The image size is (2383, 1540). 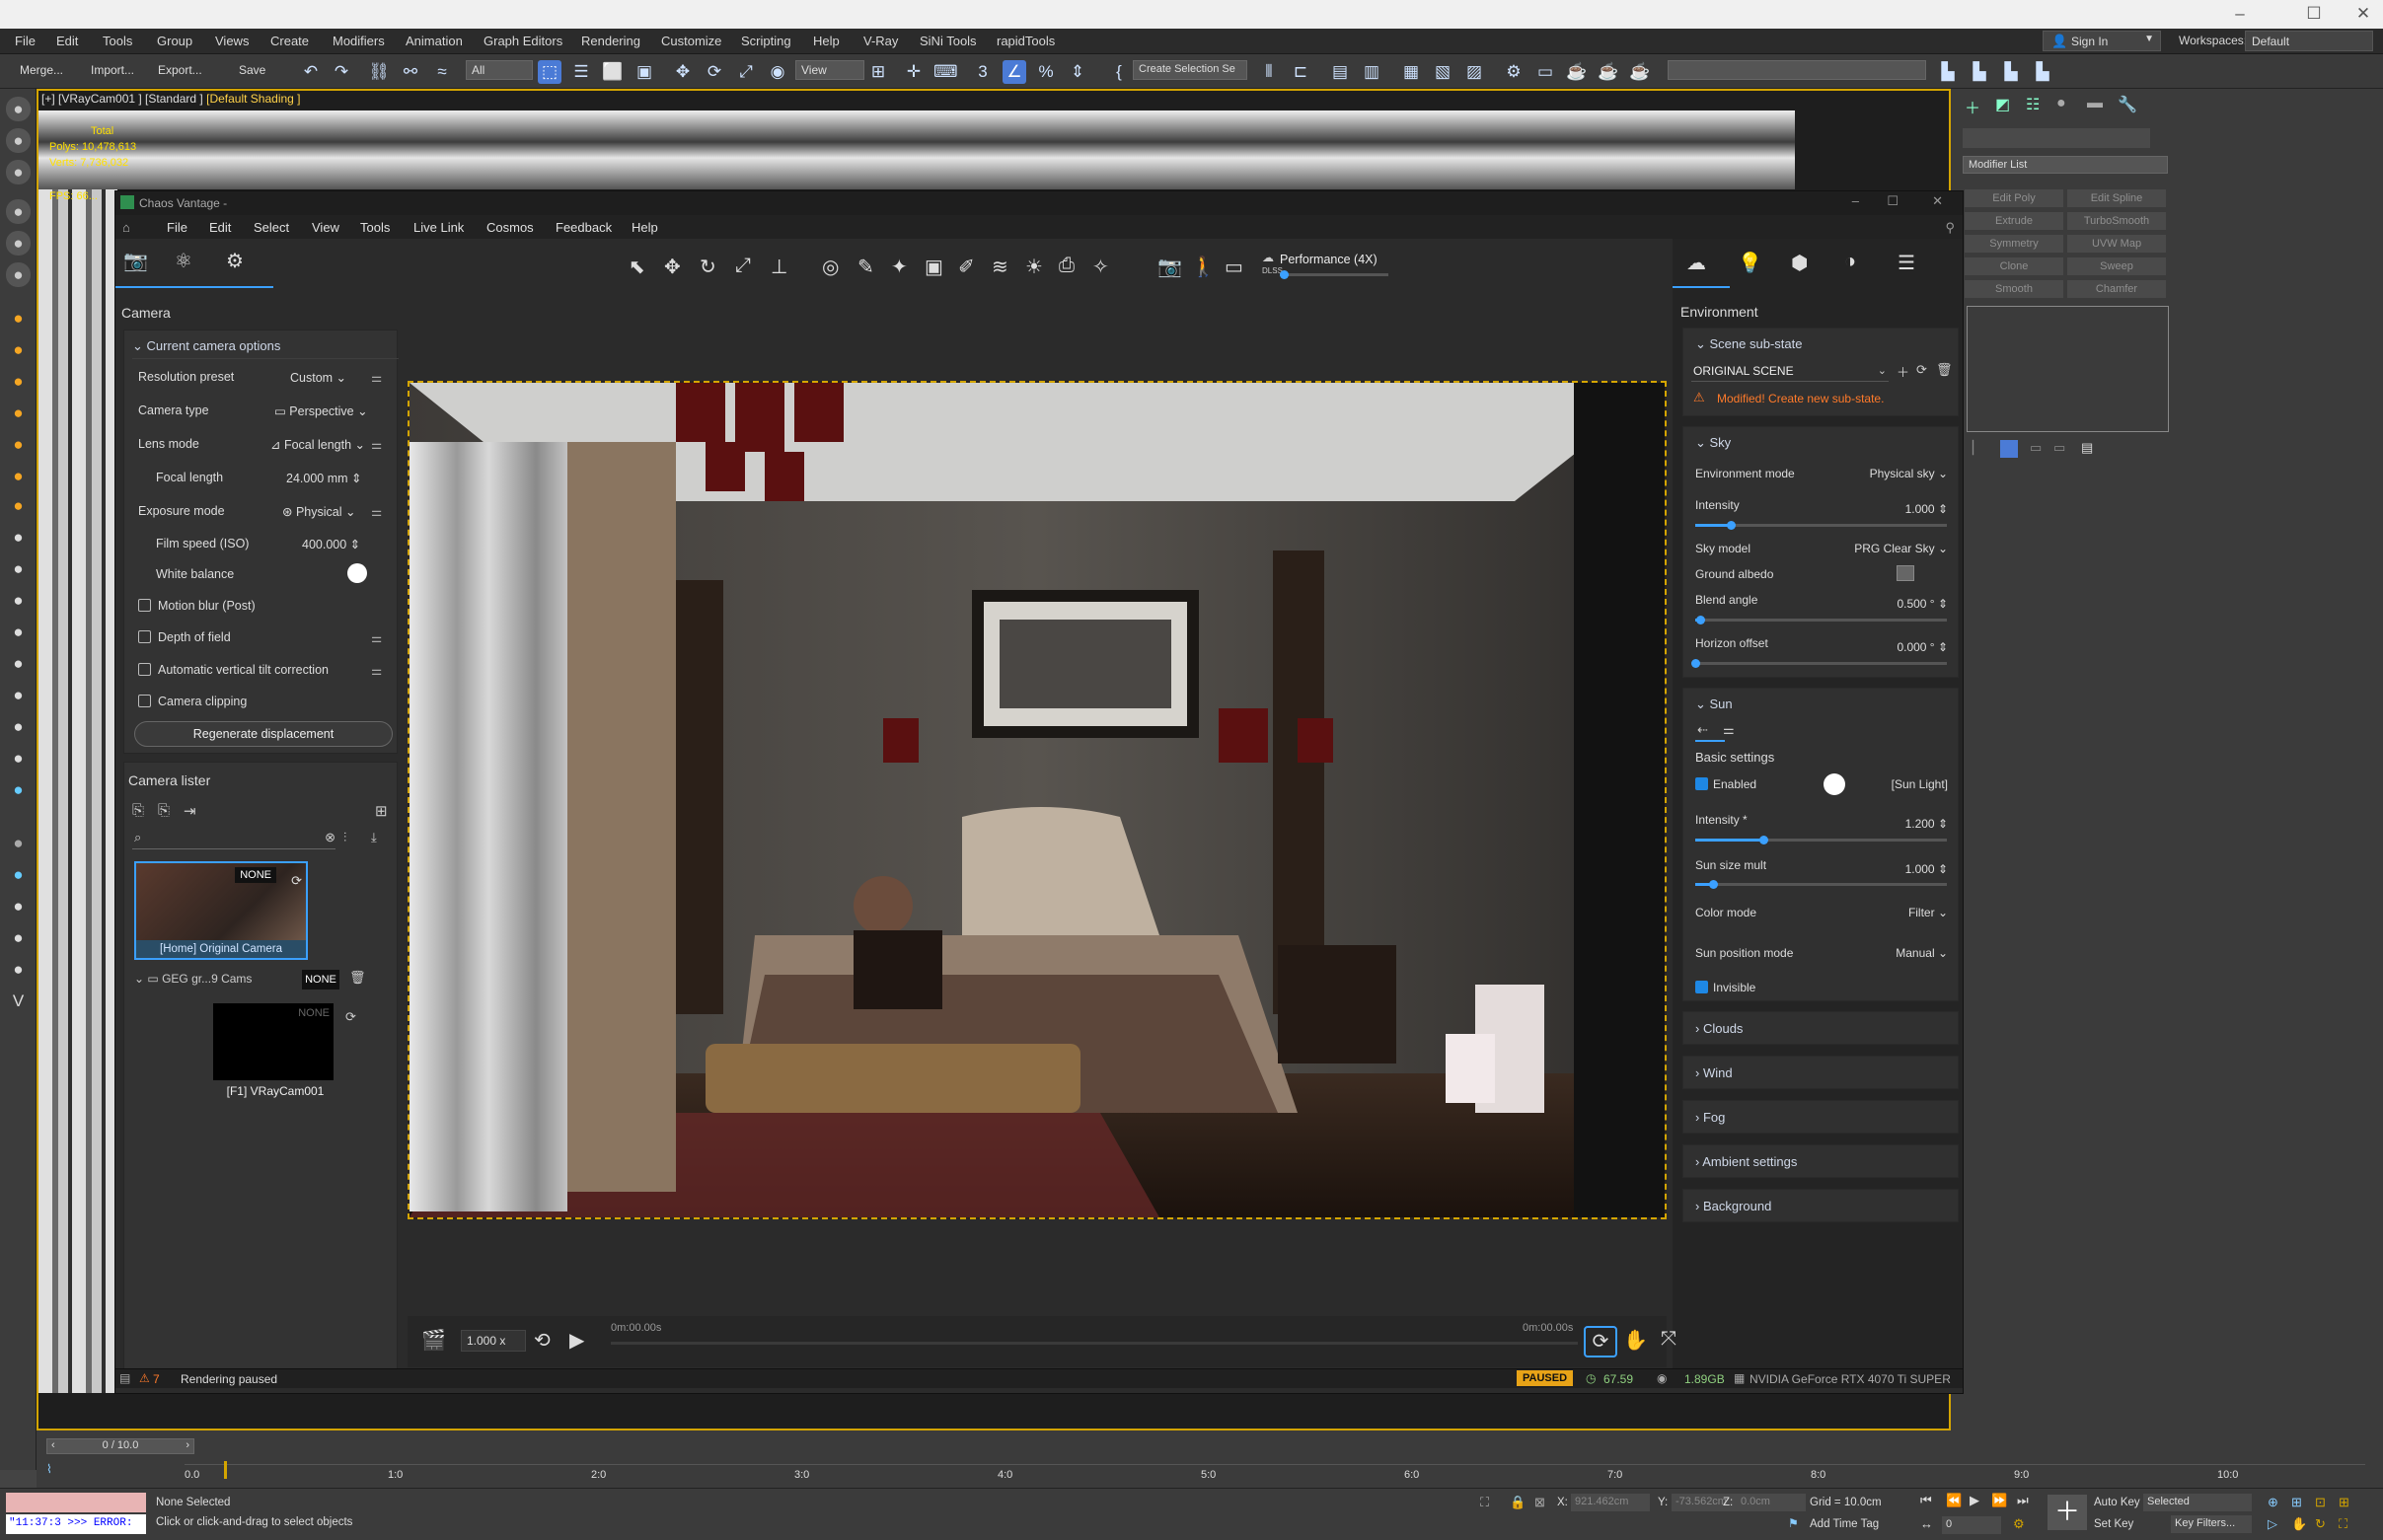 I want to click on move-tool-icon: ✥, so click(x=672, y=267).